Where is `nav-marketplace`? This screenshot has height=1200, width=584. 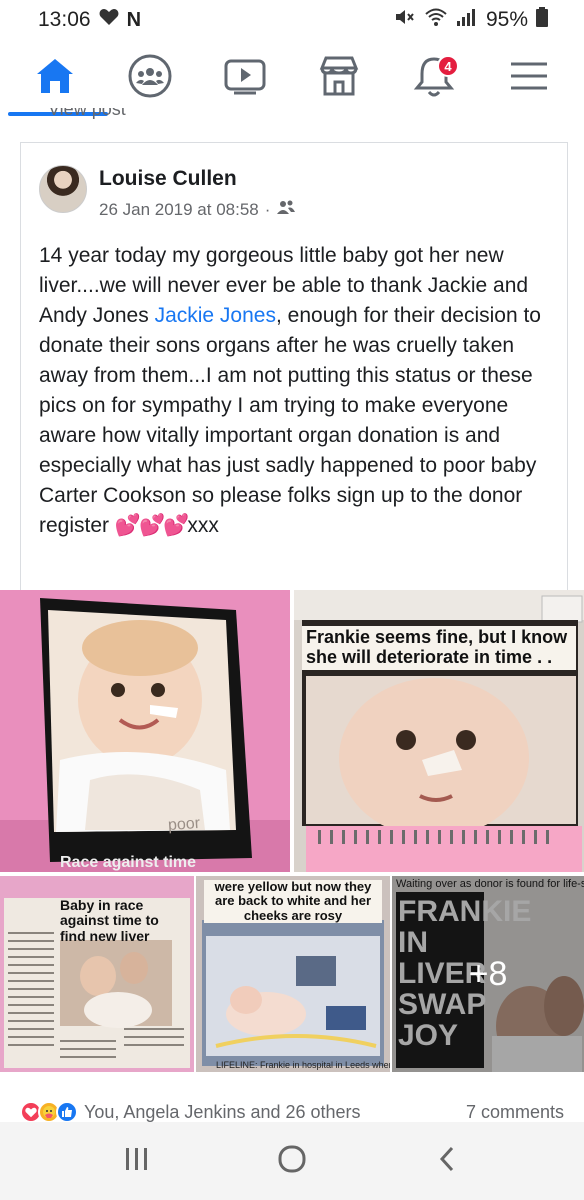 nav-marketplace is located at coordinates (339, 78).